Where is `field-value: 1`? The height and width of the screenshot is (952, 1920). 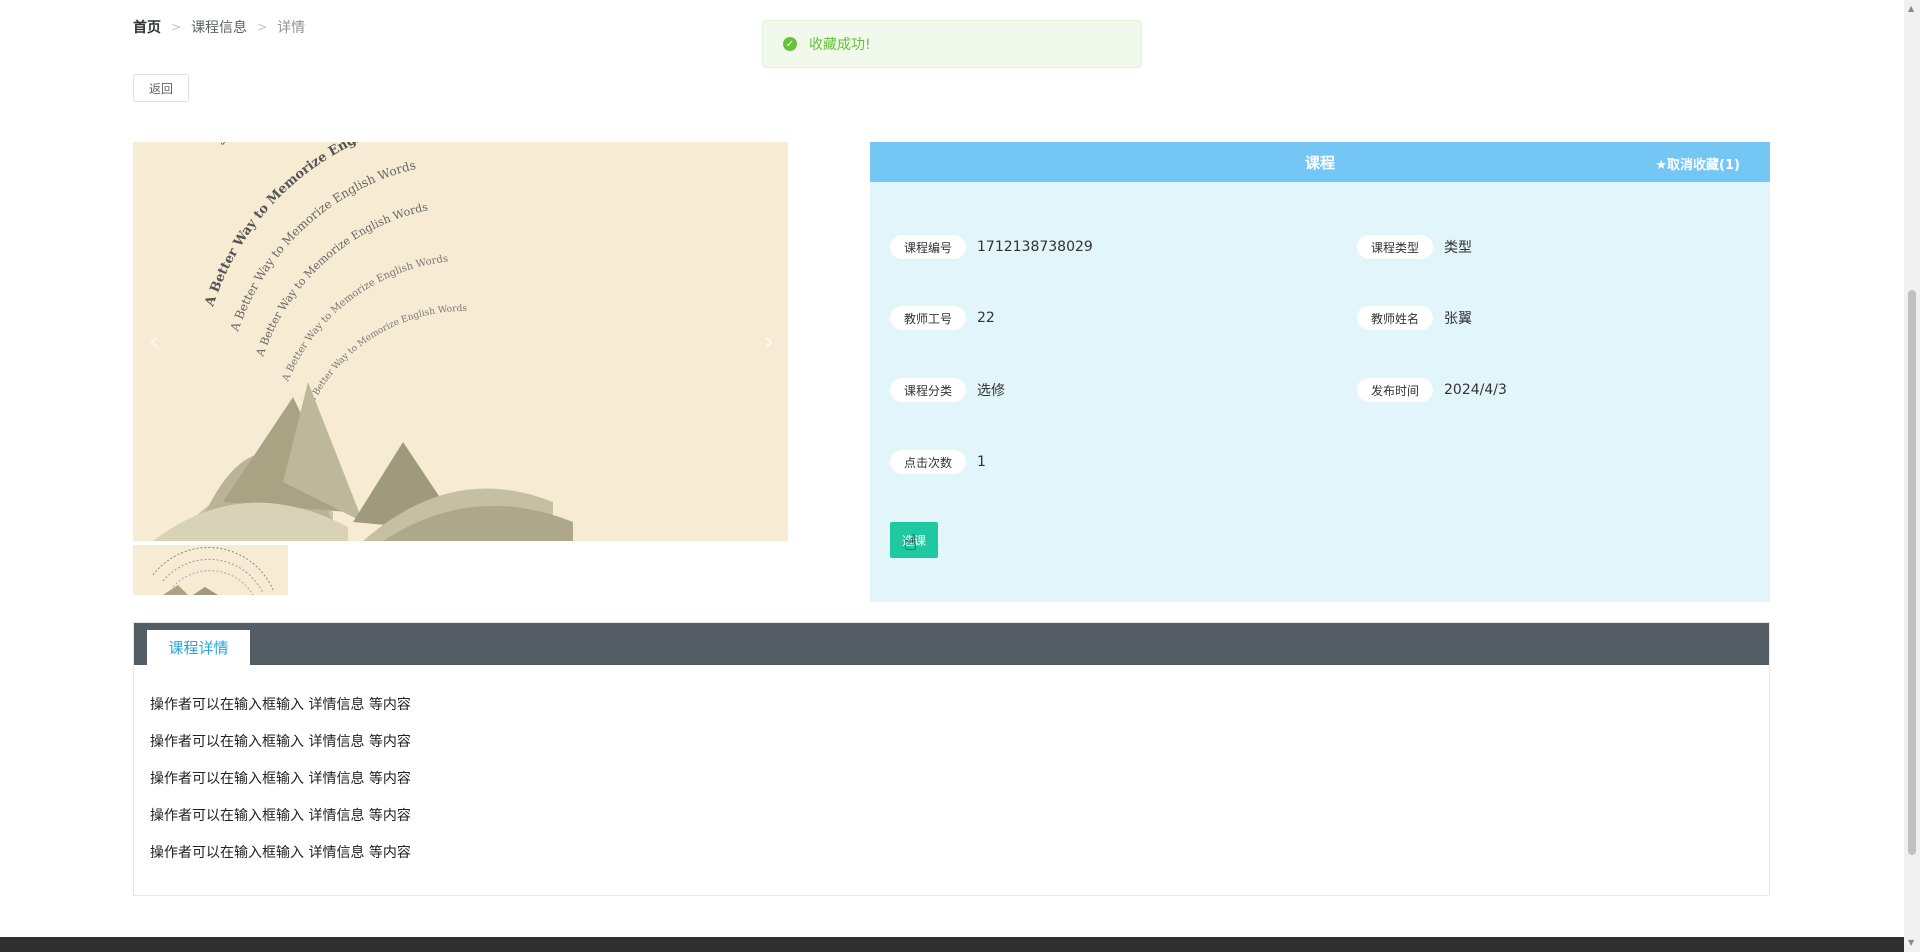
field-value: 1 is located at coordinates (981, 462).